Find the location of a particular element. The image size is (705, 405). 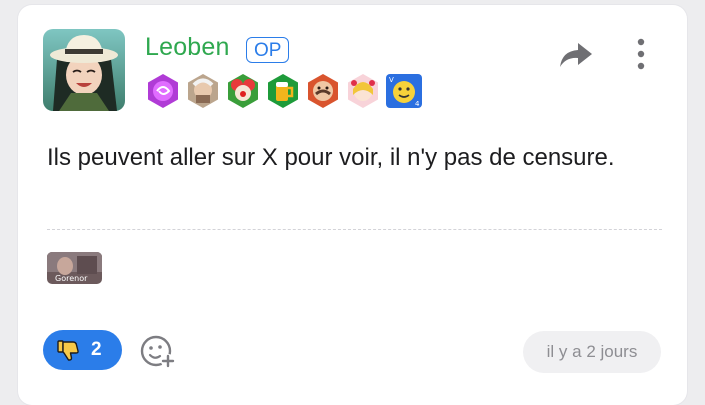

badge-smiley-card: V 4 is located at coordinates (404, 91).